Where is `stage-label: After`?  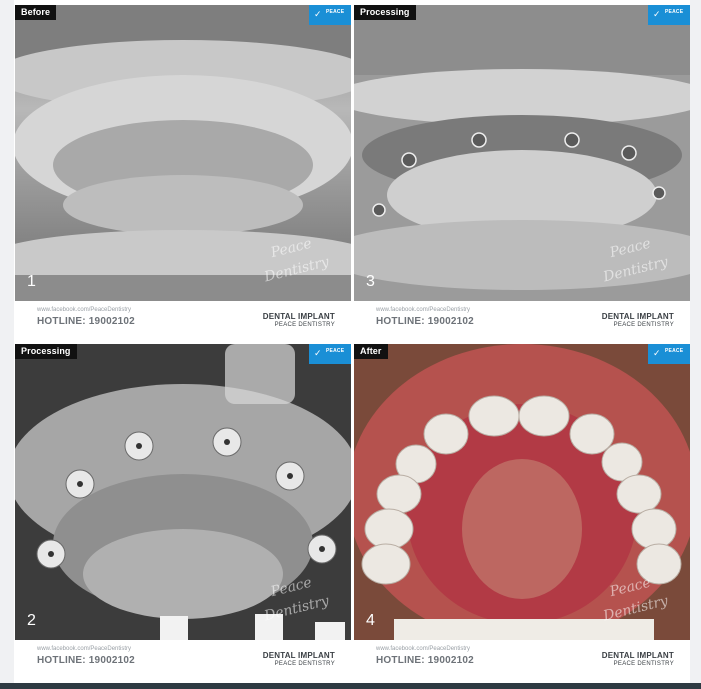
stage-label: After is located at coordinates (371, 351).